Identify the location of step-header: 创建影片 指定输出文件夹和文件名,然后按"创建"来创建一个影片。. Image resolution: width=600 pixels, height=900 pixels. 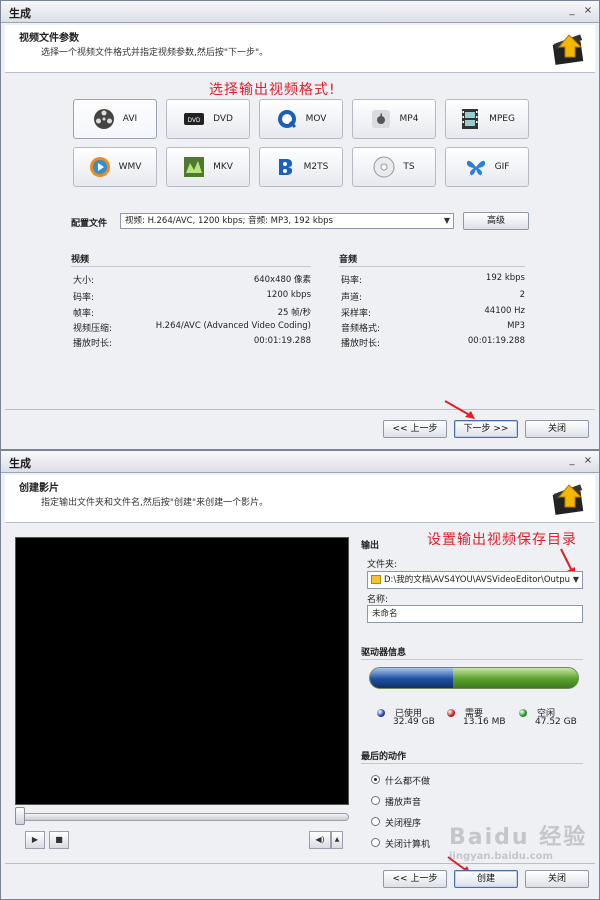
(300, 499).